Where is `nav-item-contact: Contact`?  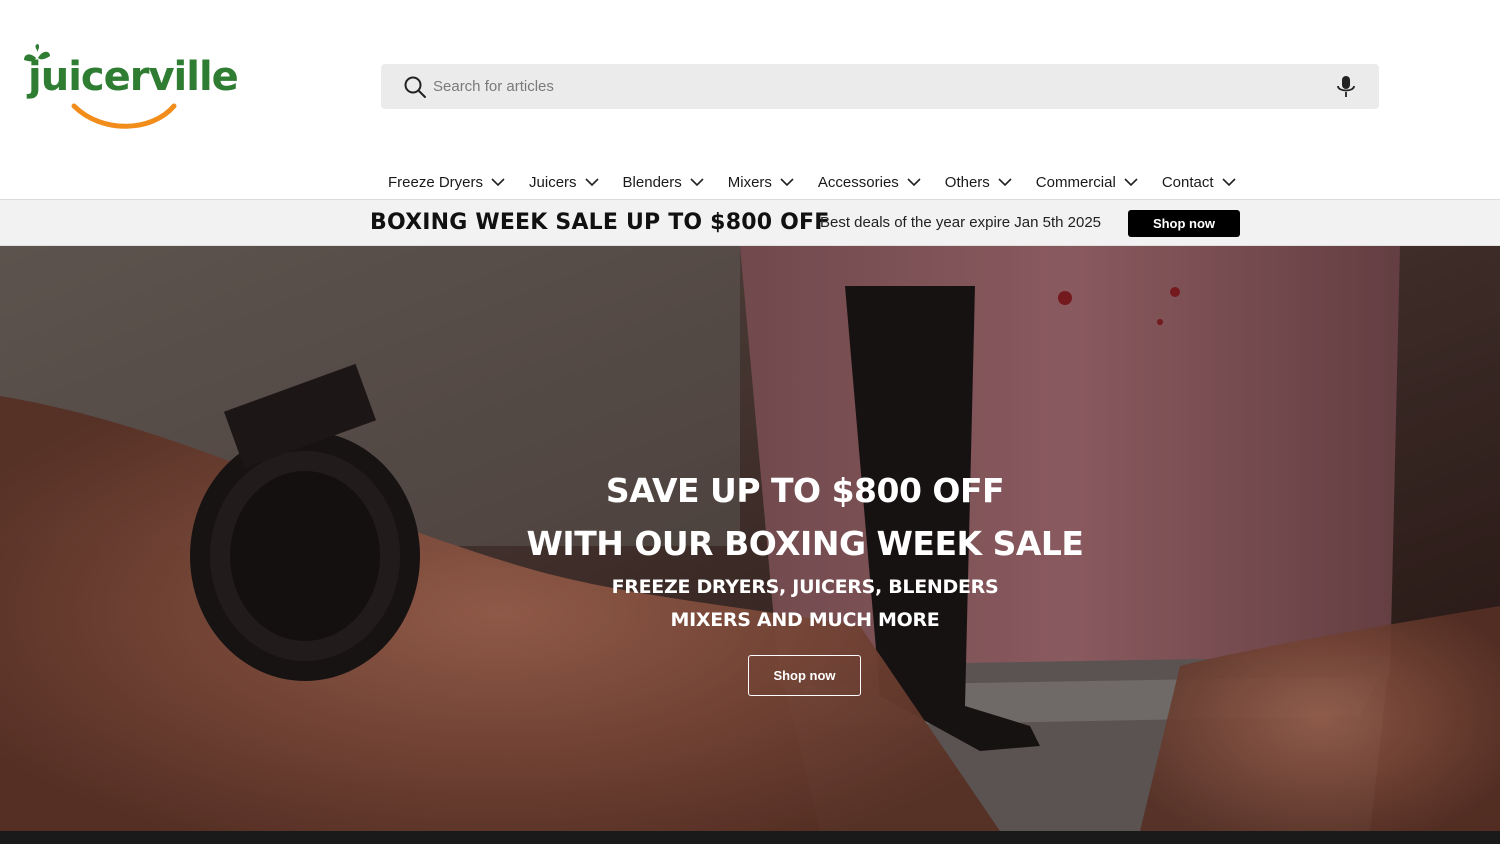 nav-item-contact: Contact is located at coordinates (1199, 182).